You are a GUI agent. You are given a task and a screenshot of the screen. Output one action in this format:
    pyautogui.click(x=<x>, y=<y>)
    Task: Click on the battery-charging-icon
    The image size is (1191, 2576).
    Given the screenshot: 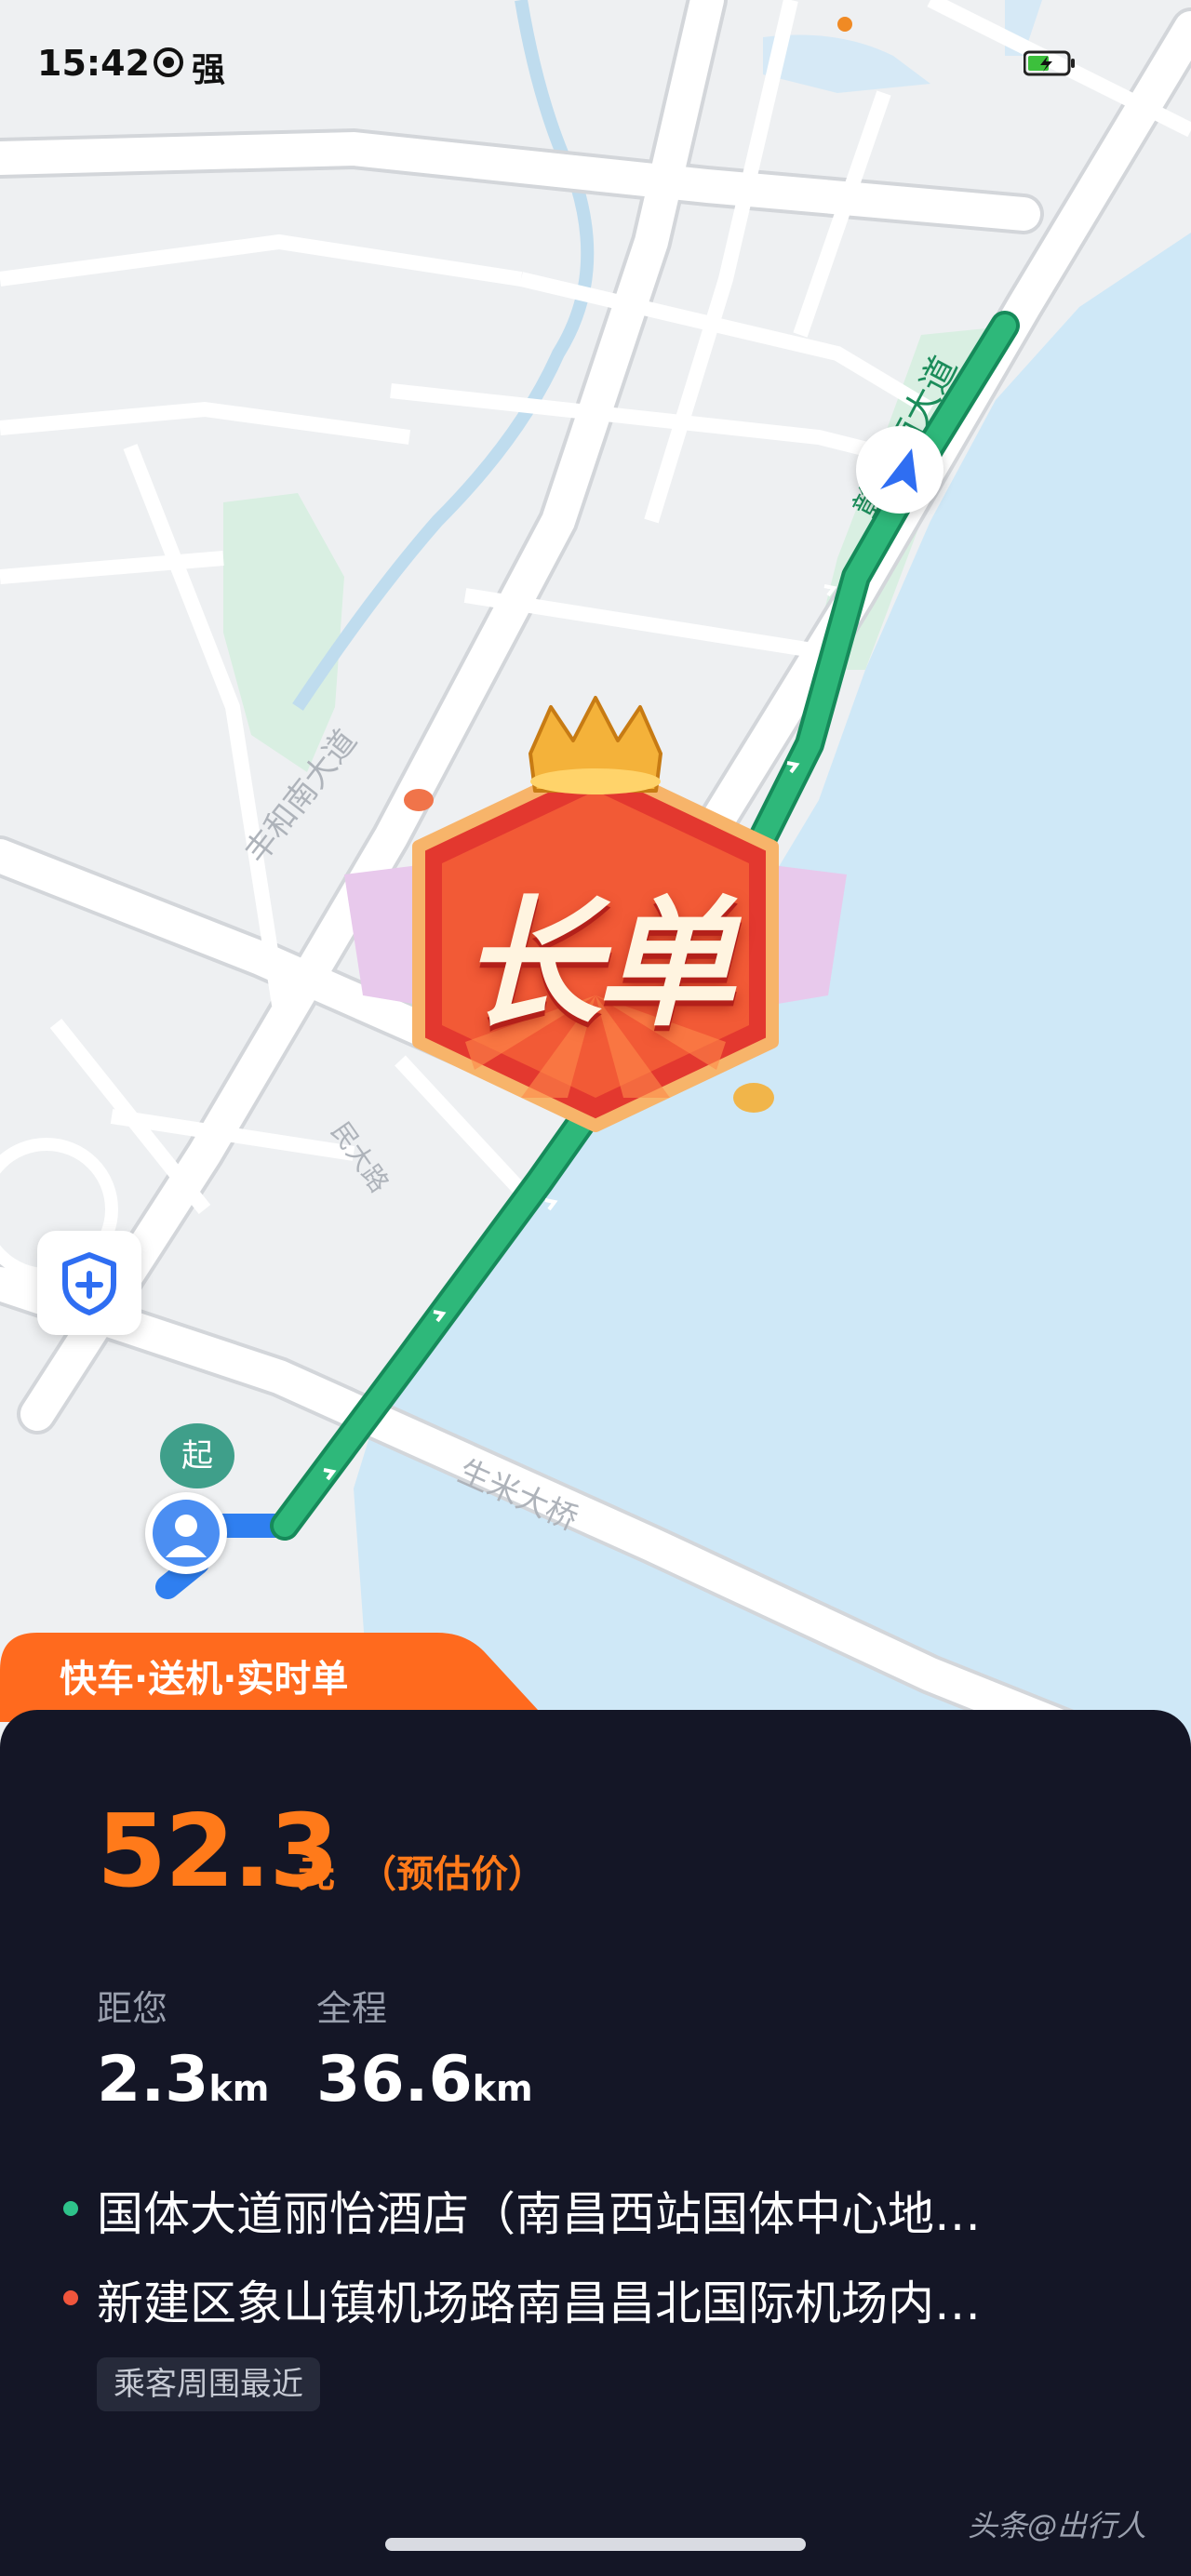 What is the action you would take?
    pyautogui.click(x=1049, y=63)
    